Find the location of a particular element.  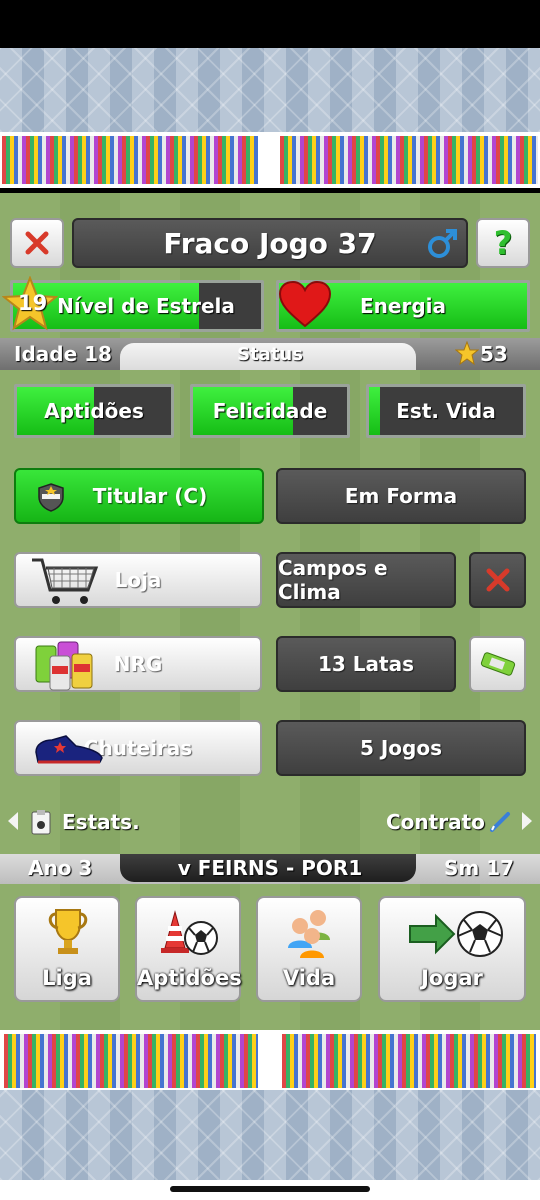

energy-drinks-icon is located at coordinates (64, 666).